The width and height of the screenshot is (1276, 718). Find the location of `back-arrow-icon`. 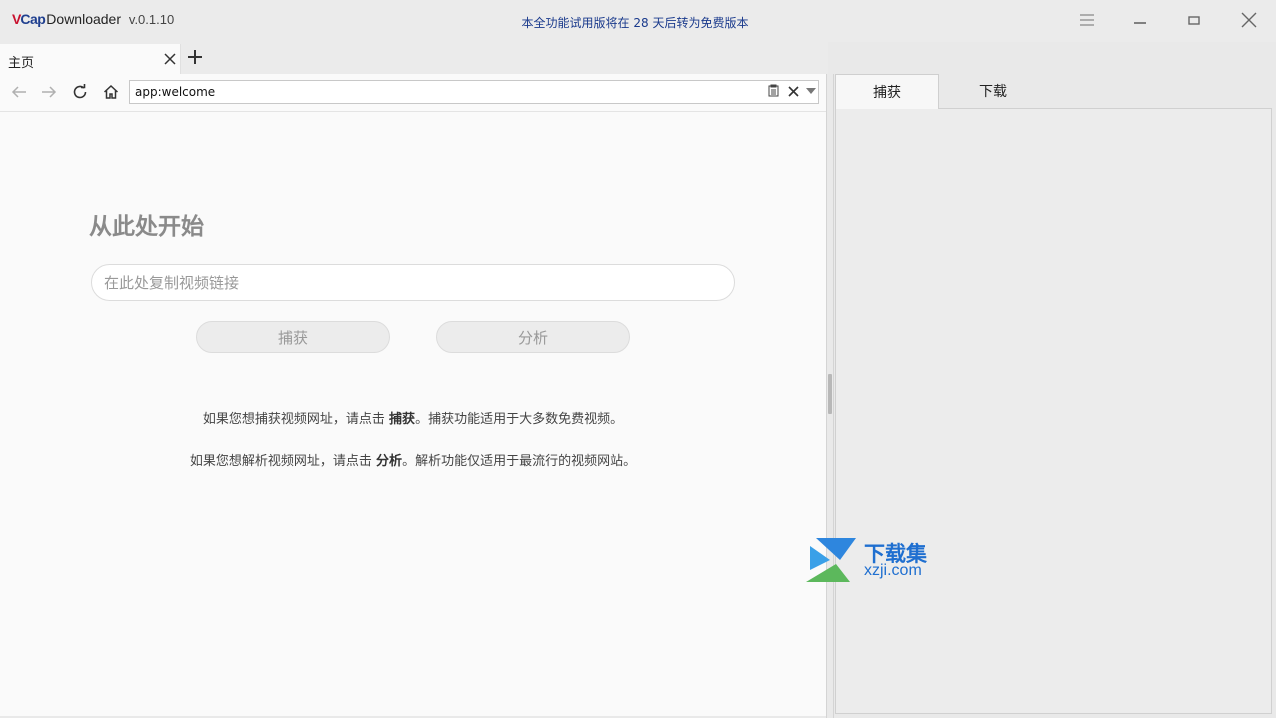

back-arrow-icon is located at coordinates (18, 92).